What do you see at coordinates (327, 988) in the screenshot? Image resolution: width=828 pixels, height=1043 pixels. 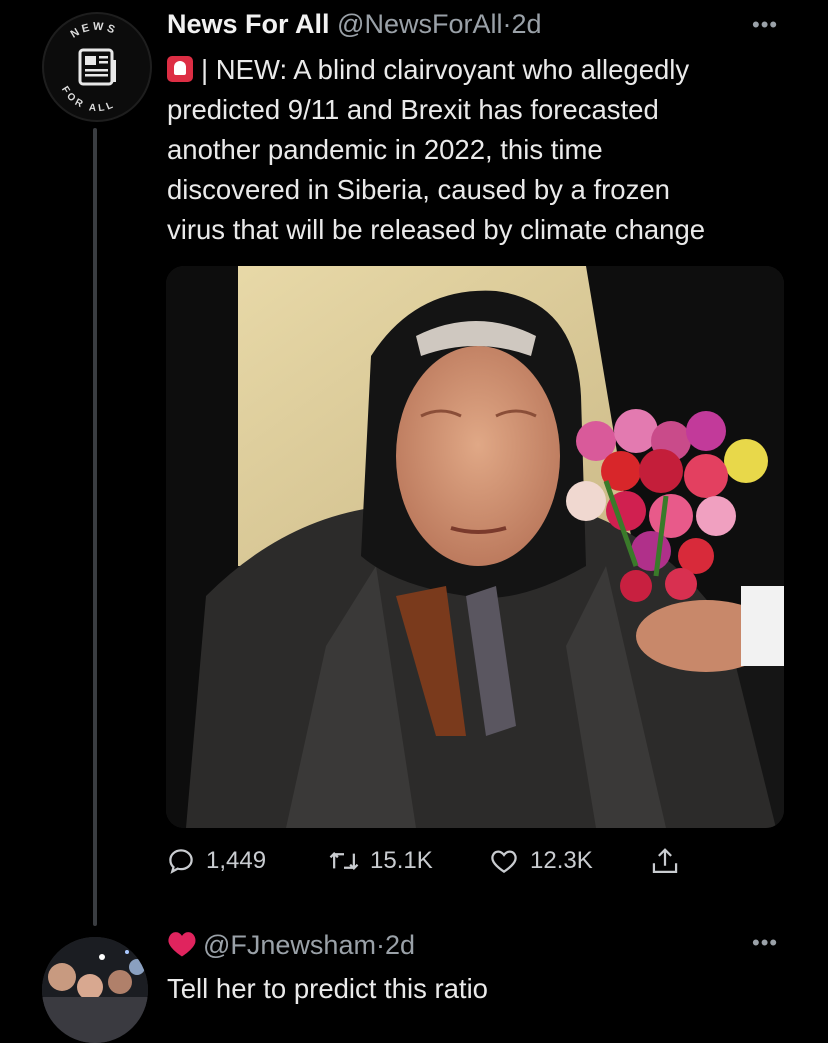 I see `reply-body: Tell her to predict this ratio` at bounding box center [327, 988].